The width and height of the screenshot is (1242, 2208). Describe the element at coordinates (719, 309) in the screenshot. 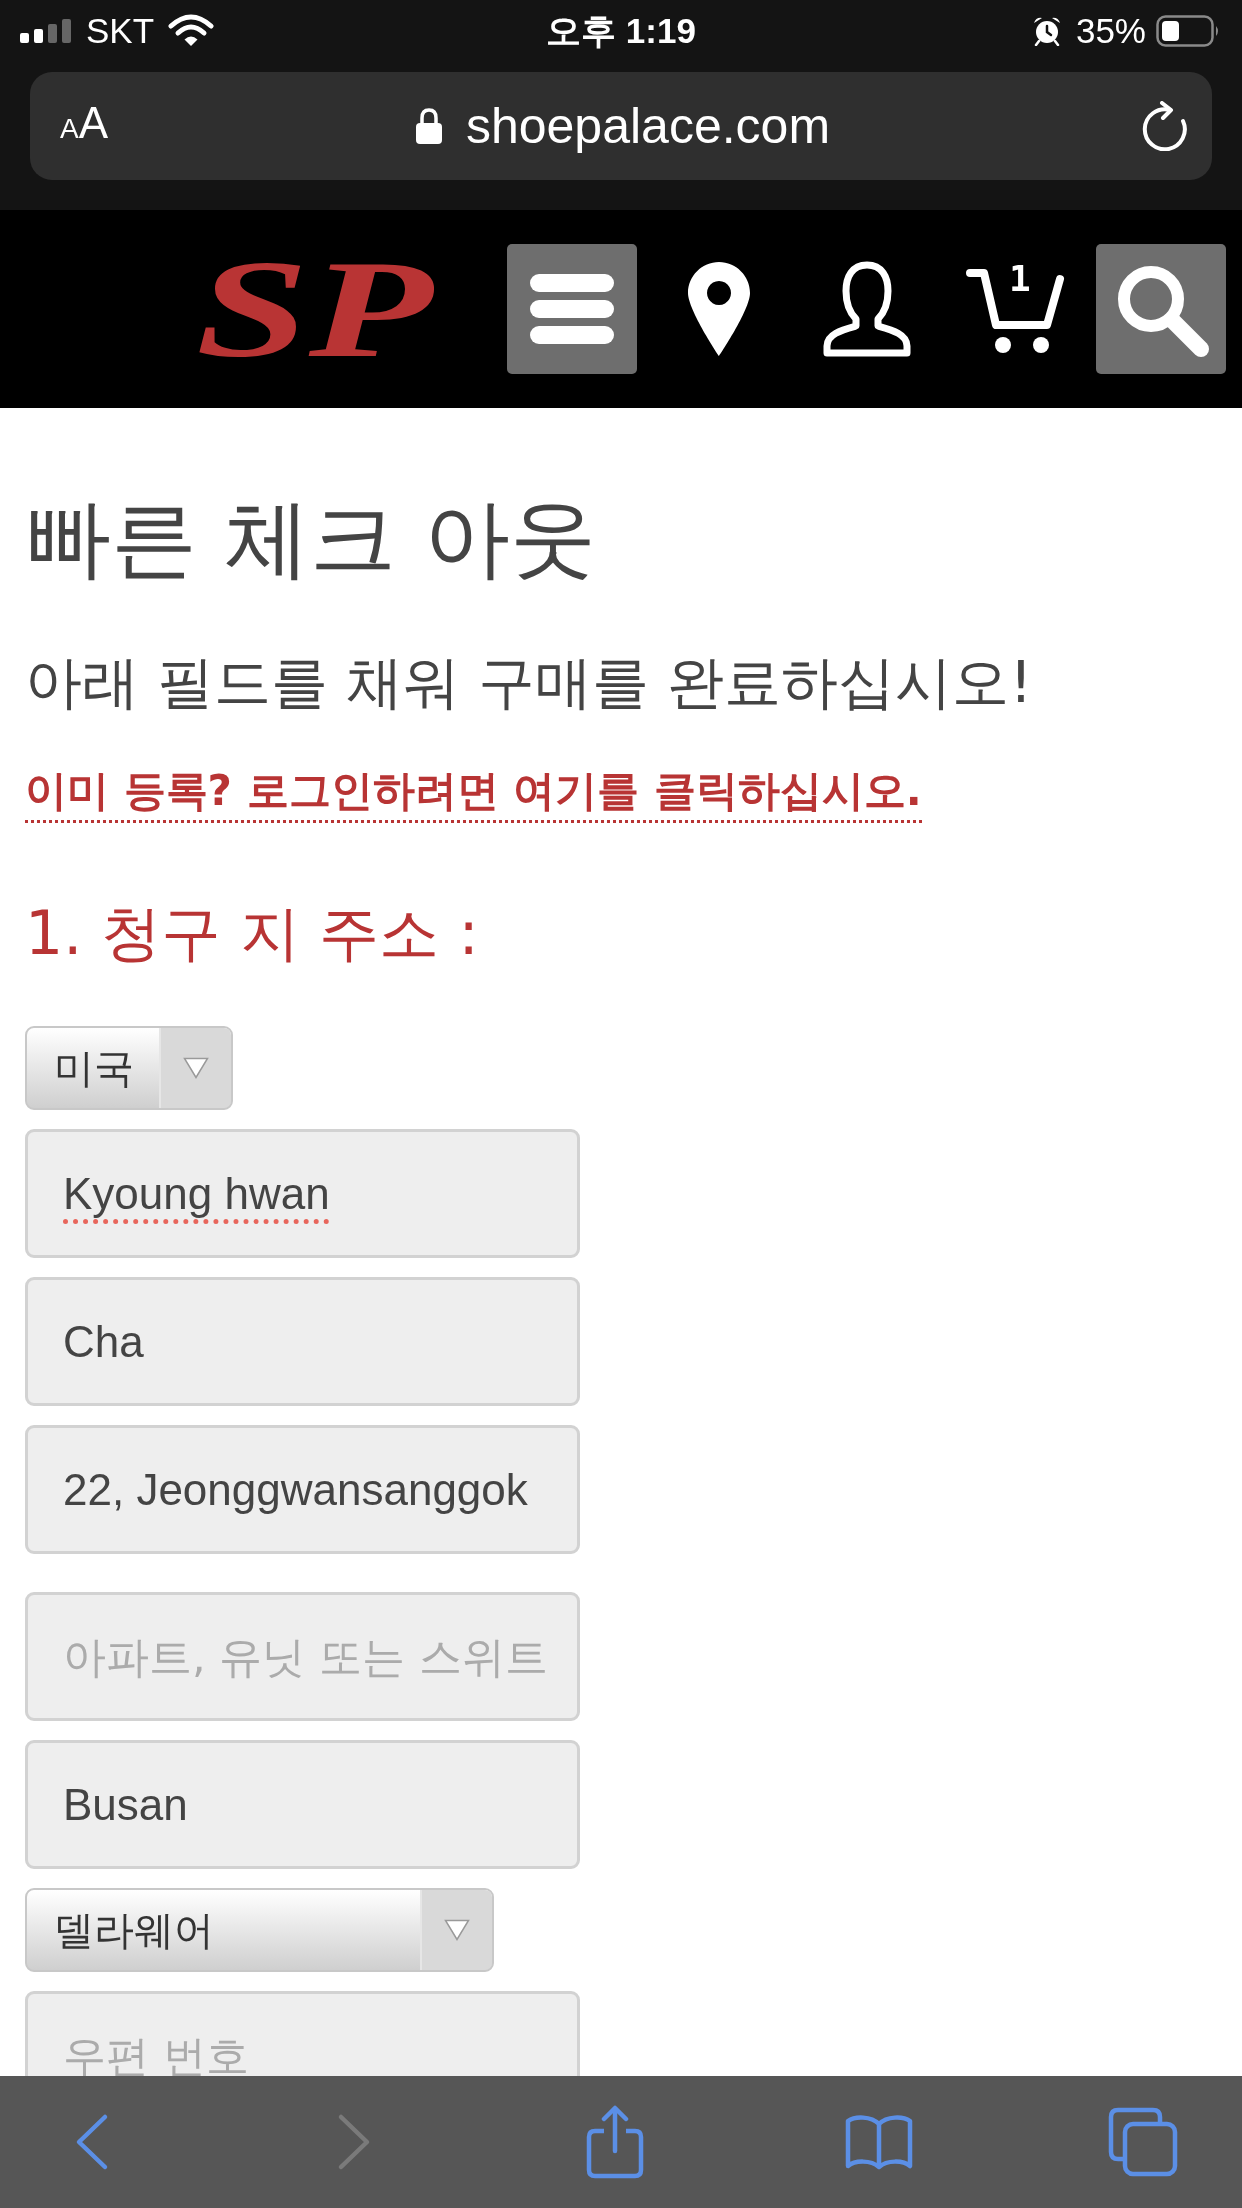

I see `location-pin-icon` at that location.